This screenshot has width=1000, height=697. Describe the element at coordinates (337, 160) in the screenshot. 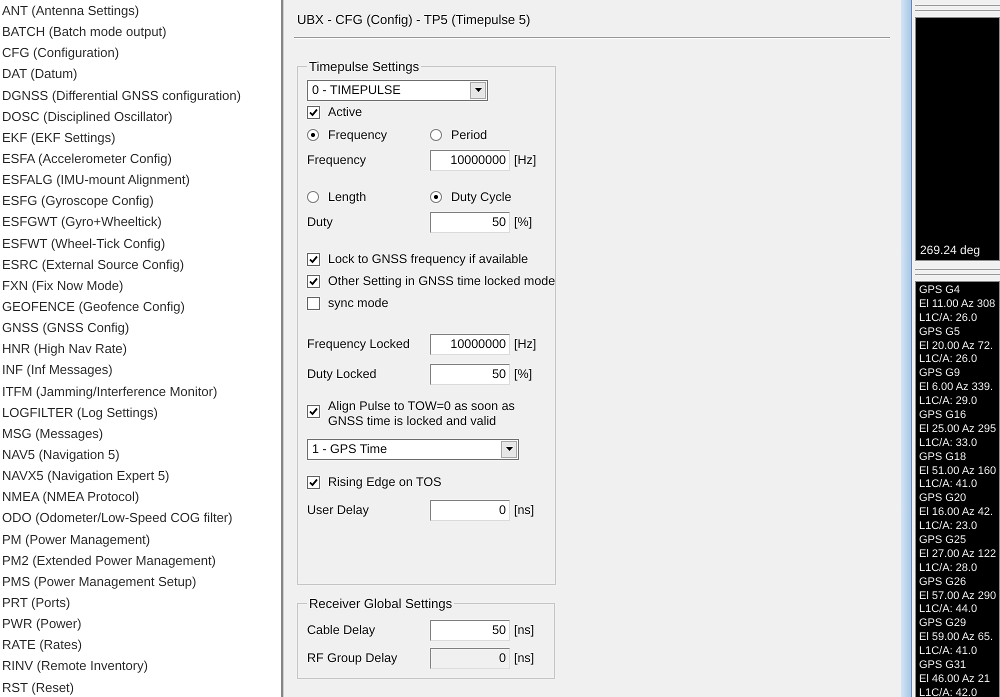

I see `field-label: Frequency` at that location.